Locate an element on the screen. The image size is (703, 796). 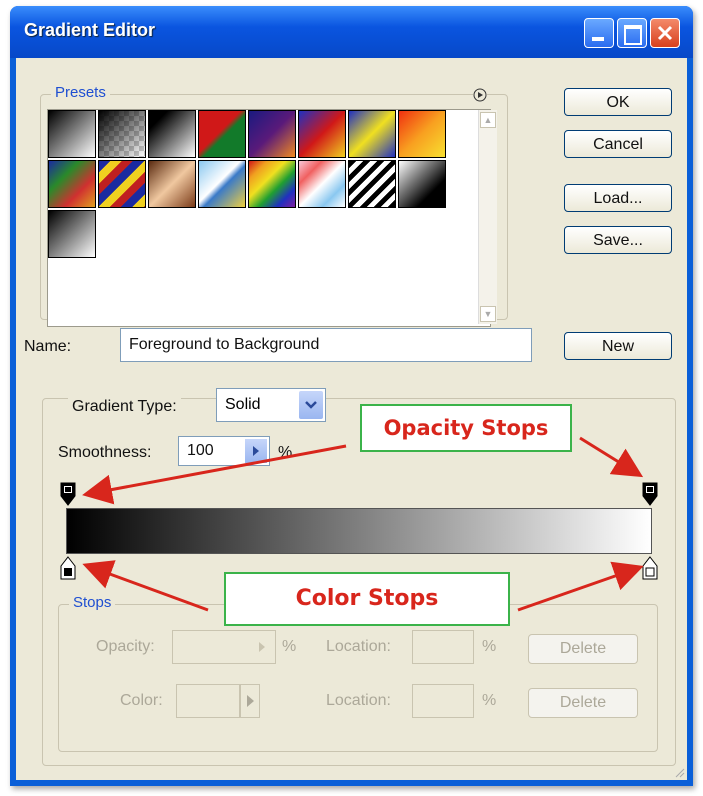
close-button is located at coordinates (665, 33).